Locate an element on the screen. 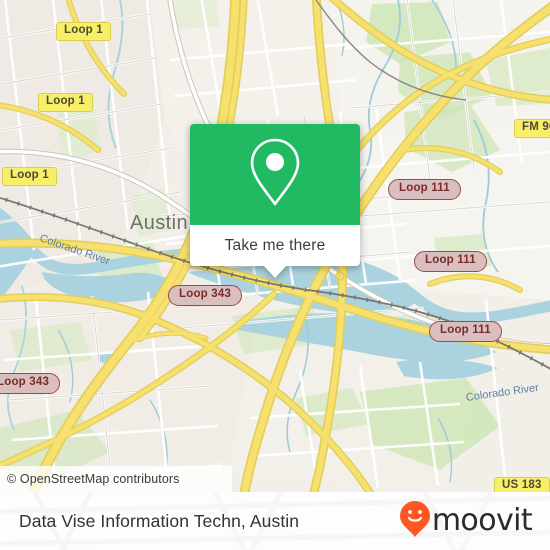 This screenshot has width=550, height=550. take-me-there-button: Take me there is located at coordinates (275, 245).